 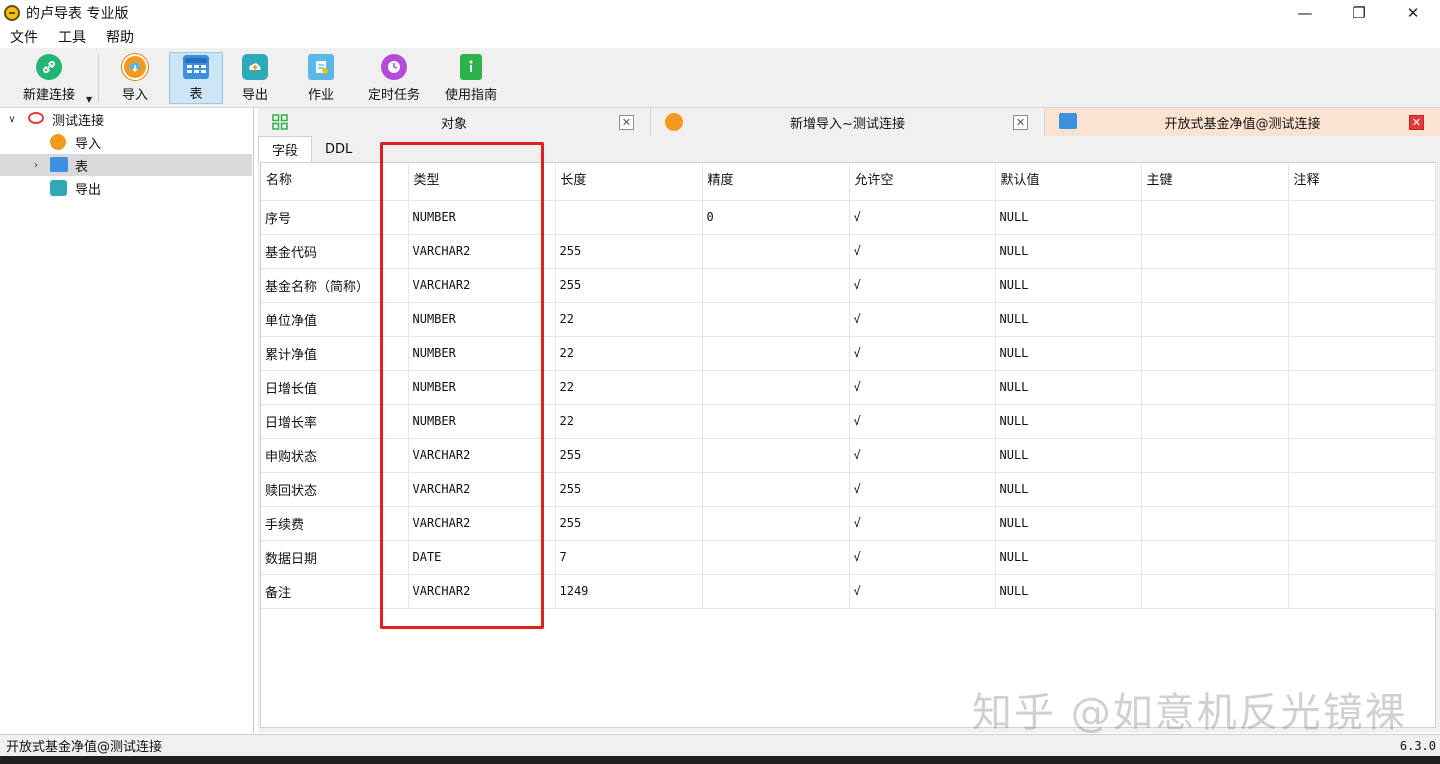 What do you see at coordinates (49, 78) in the screenshot?
I see `new-connection-button: 新建连接` at bounding box center [49, 78].